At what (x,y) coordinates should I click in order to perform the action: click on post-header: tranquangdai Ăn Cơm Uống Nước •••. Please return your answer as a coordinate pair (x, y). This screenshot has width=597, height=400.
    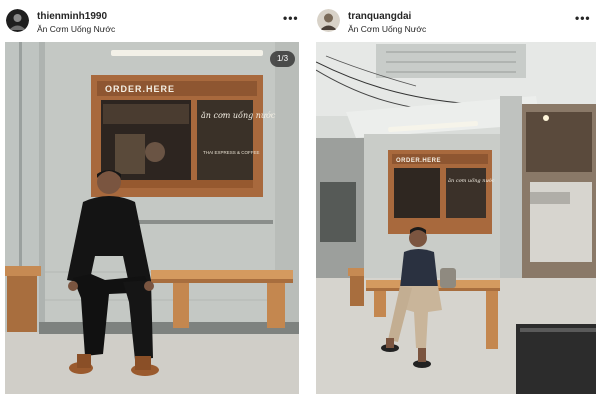
    Looking at the image, I should click on (456, 21).